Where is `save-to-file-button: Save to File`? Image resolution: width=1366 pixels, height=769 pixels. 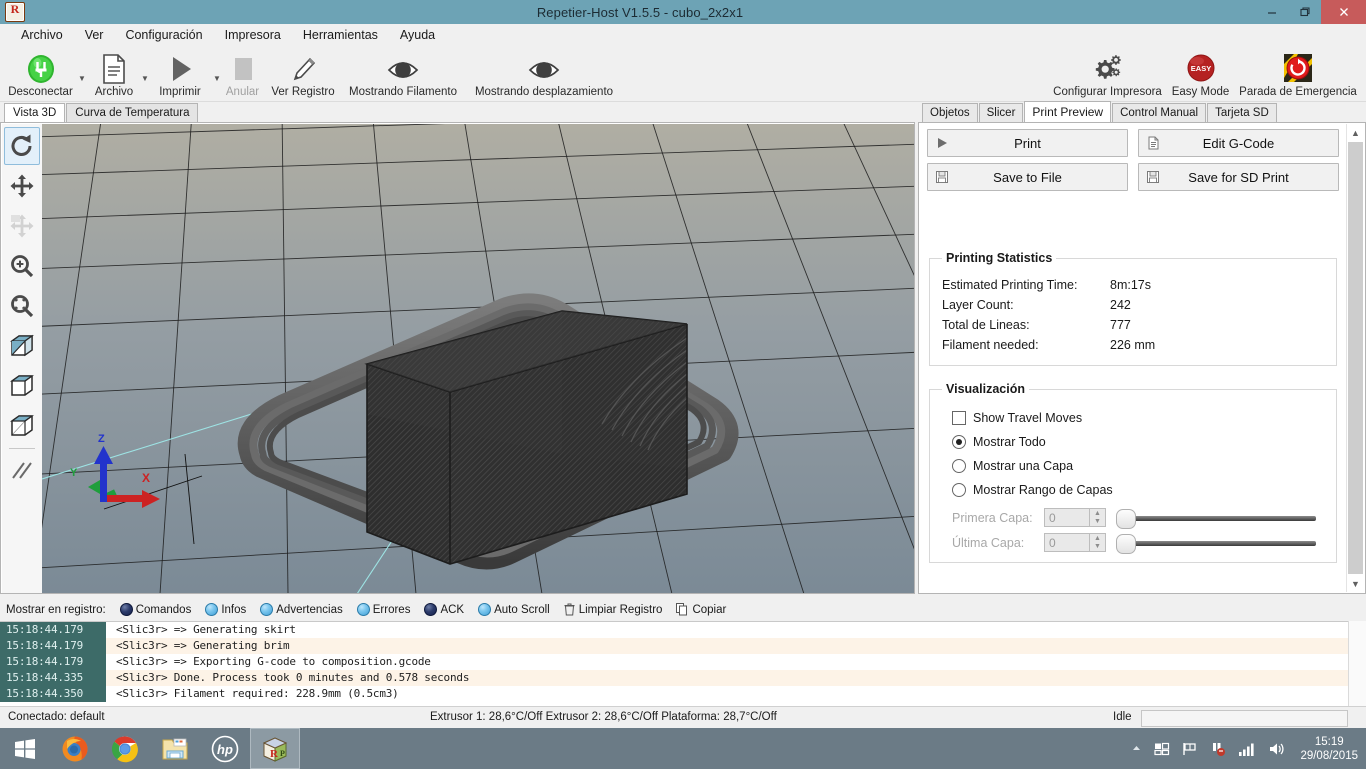 save-to-file-button: Save to File is located at coordinates (1027, 177).